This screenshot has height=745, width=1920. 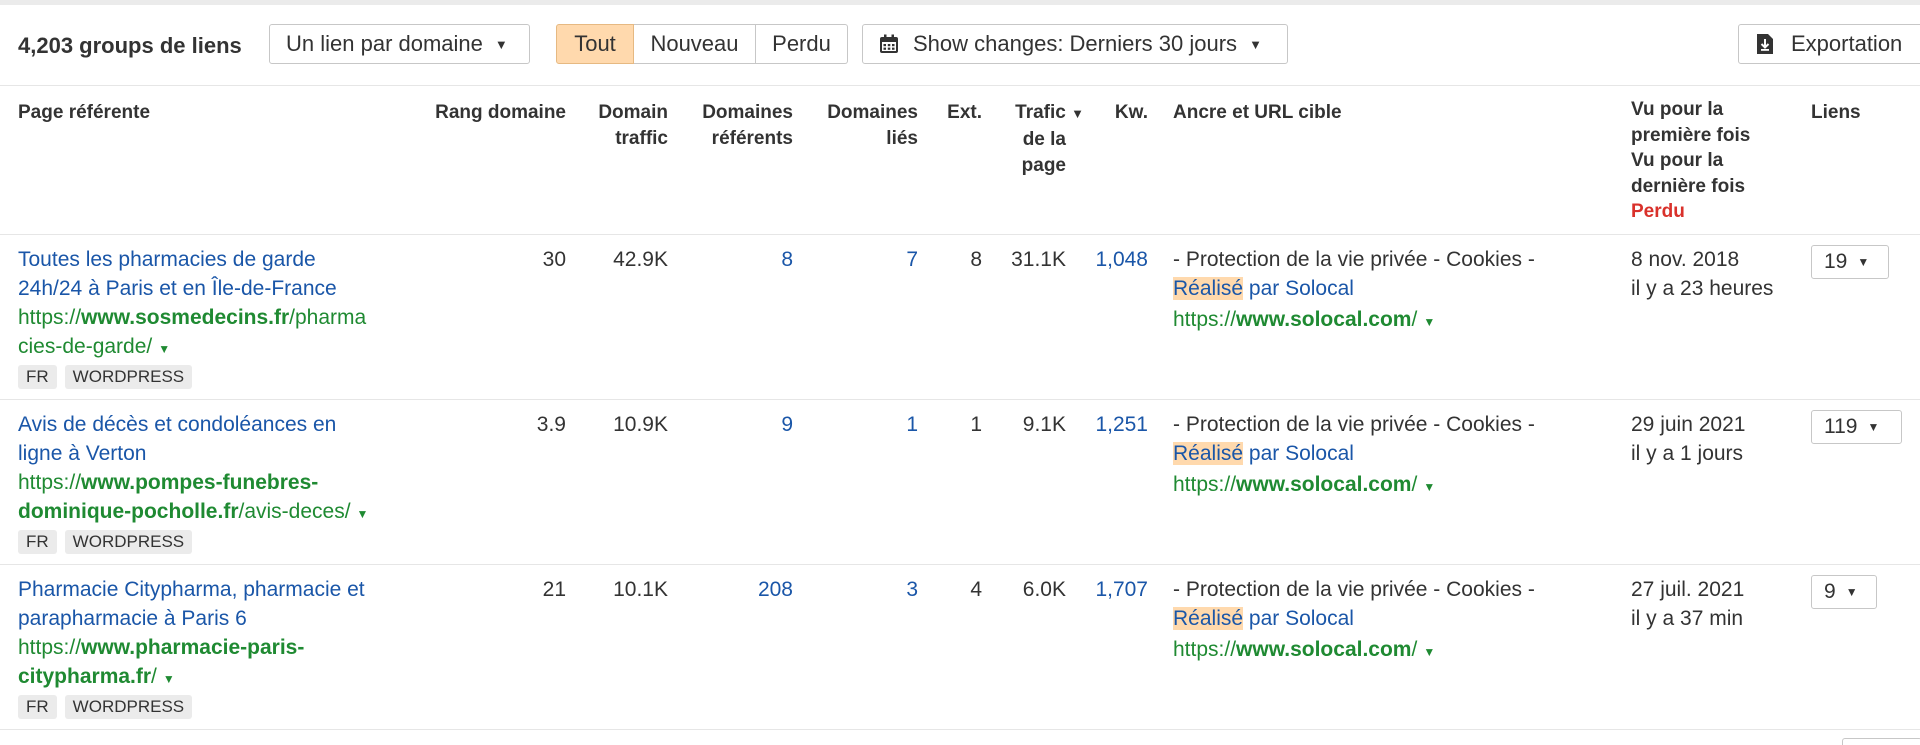 What do you see at coordinates (1688, 424) in the screenshot?
I see `first-seen-date: 29 juin 2021` at bounding box center [1688, 424].